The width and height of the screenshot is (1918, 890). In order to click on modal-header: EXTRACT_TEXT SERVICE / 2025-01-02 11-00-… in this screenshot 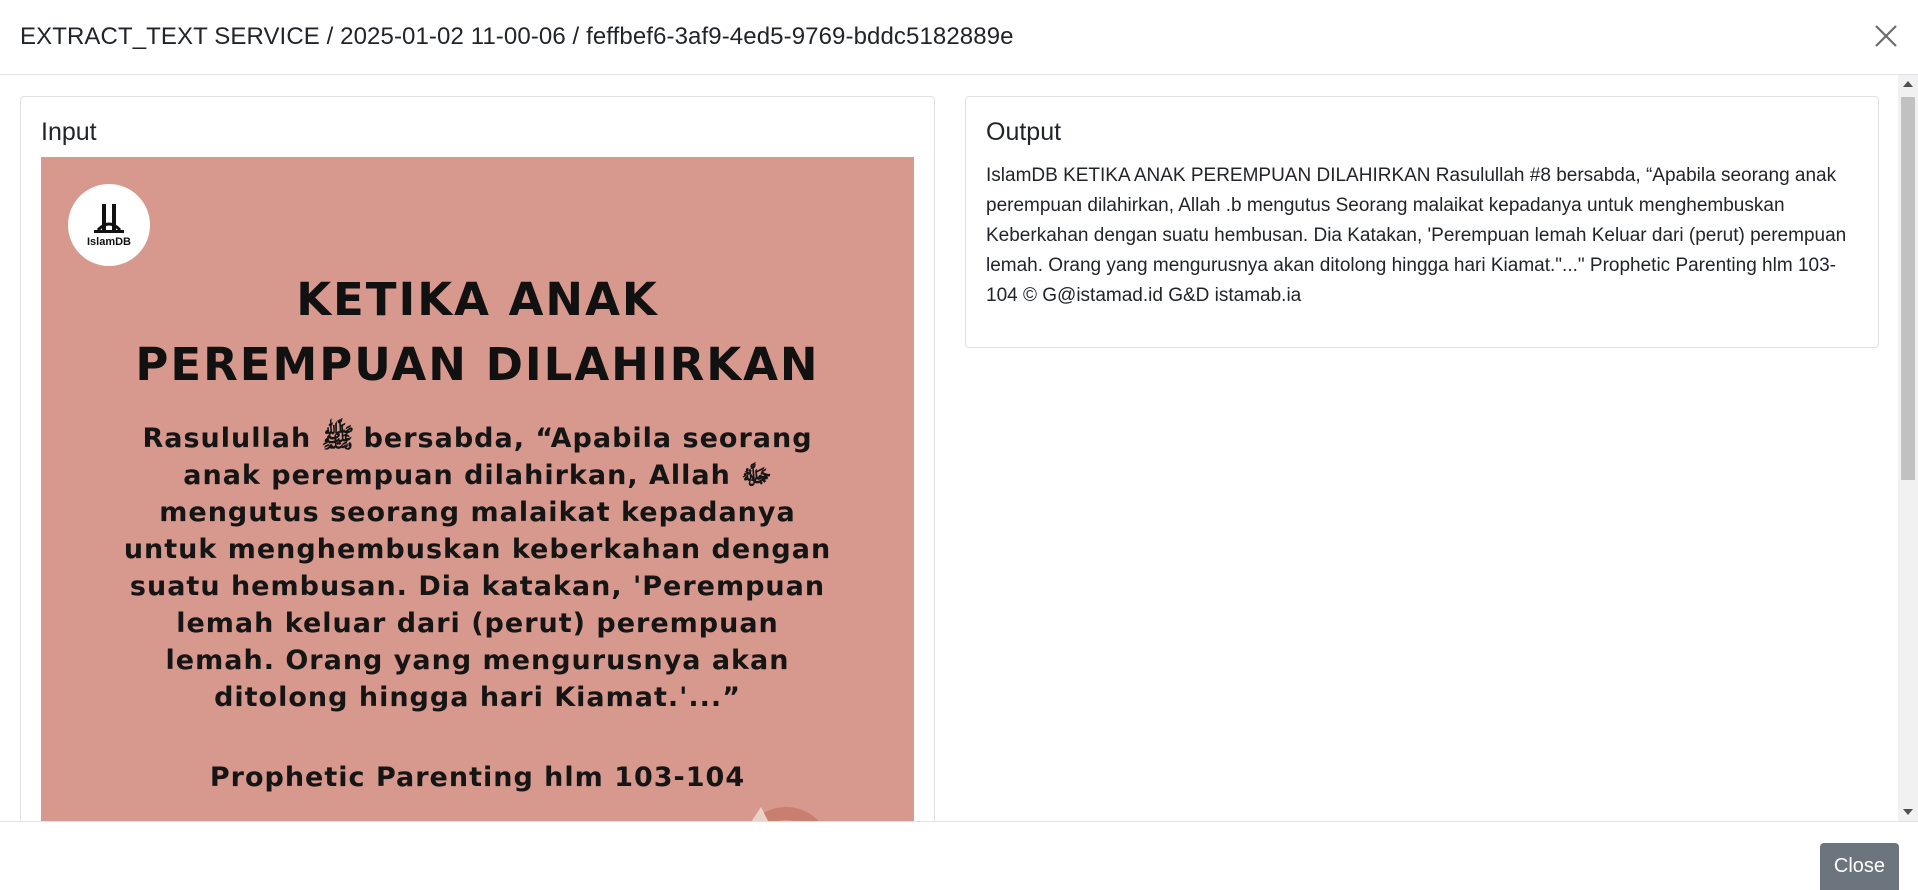, I will do `click(959, 37)`.